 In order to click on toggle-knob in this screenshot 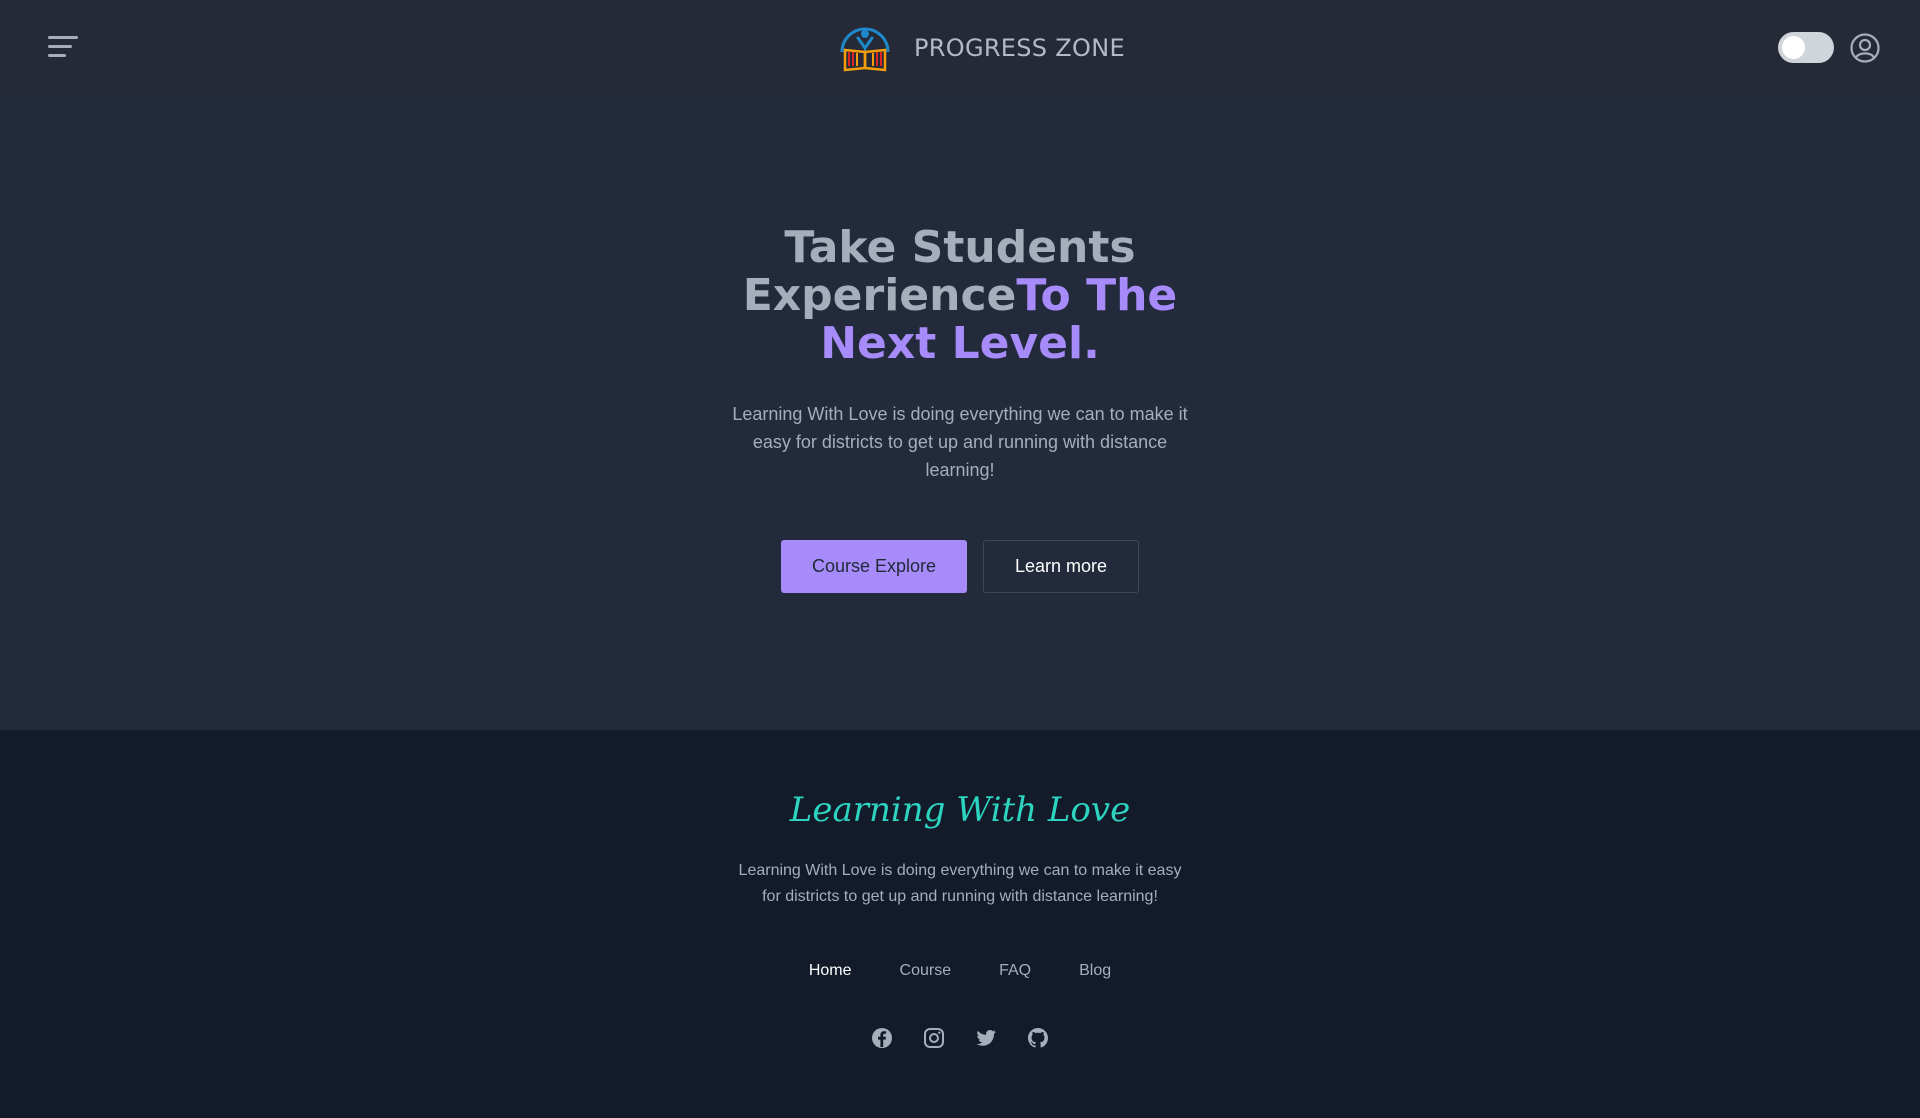, I will do `click(1793, 47)`.